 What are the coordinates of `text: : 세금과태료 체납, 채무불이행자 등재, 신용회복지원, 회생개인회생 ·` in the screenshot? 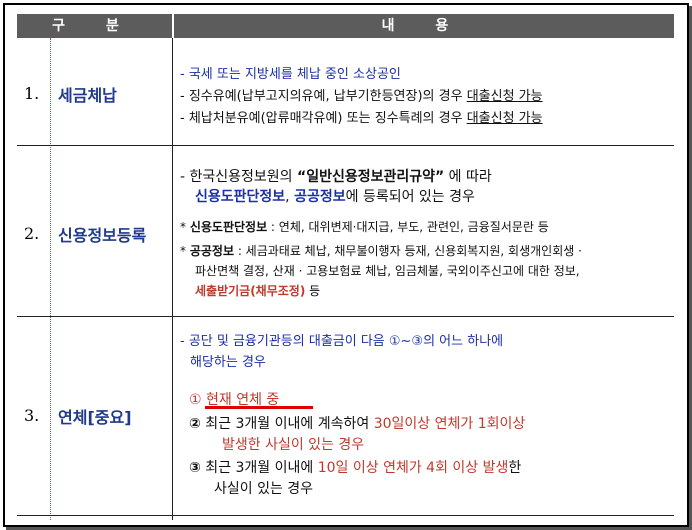 It's located at (408, 251).